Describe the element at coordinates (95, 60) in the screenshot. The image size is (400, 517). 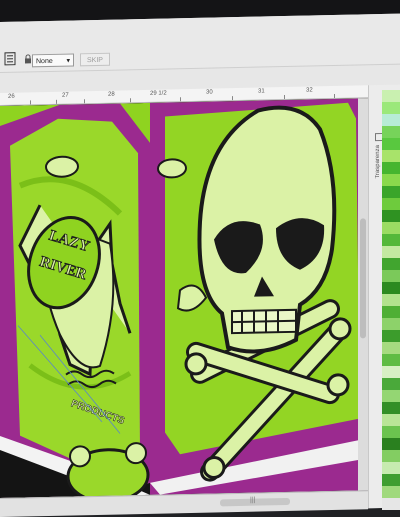
I see `skip-button: SKIP` at that location.